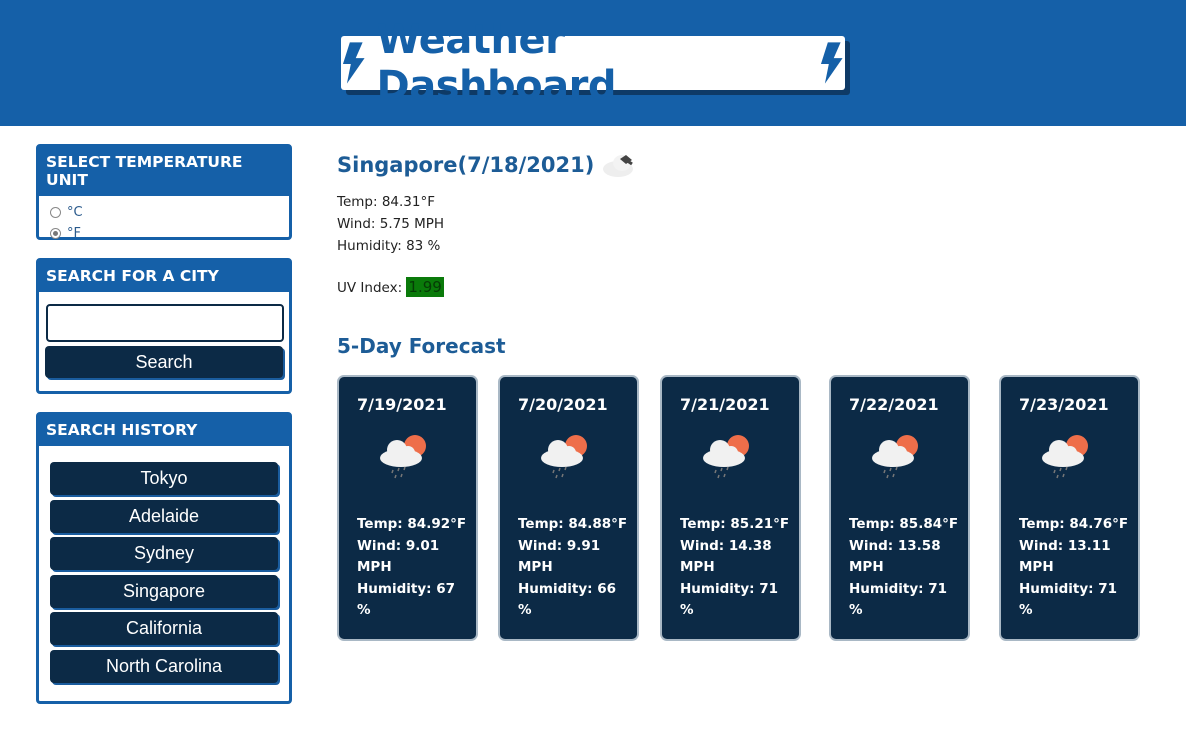  Describe the element at coordinates (563, 404) in the screenshot. I see `forecast-date: 7/20/2021` at that location.